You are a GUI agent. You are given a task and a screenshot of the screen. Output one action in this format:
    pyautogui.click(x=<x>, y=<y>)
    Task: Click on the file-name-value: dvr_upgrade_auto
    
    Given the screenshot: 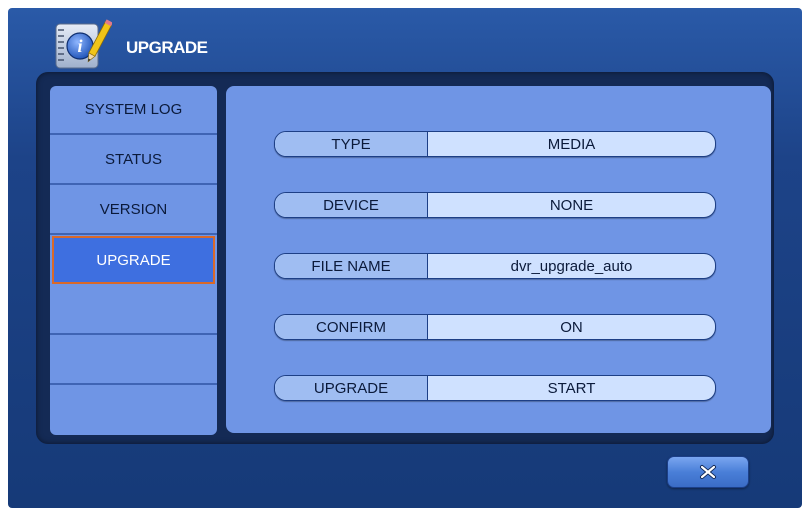 What is the action you would take?
    pyautogui.click(x=571, y=266)
    